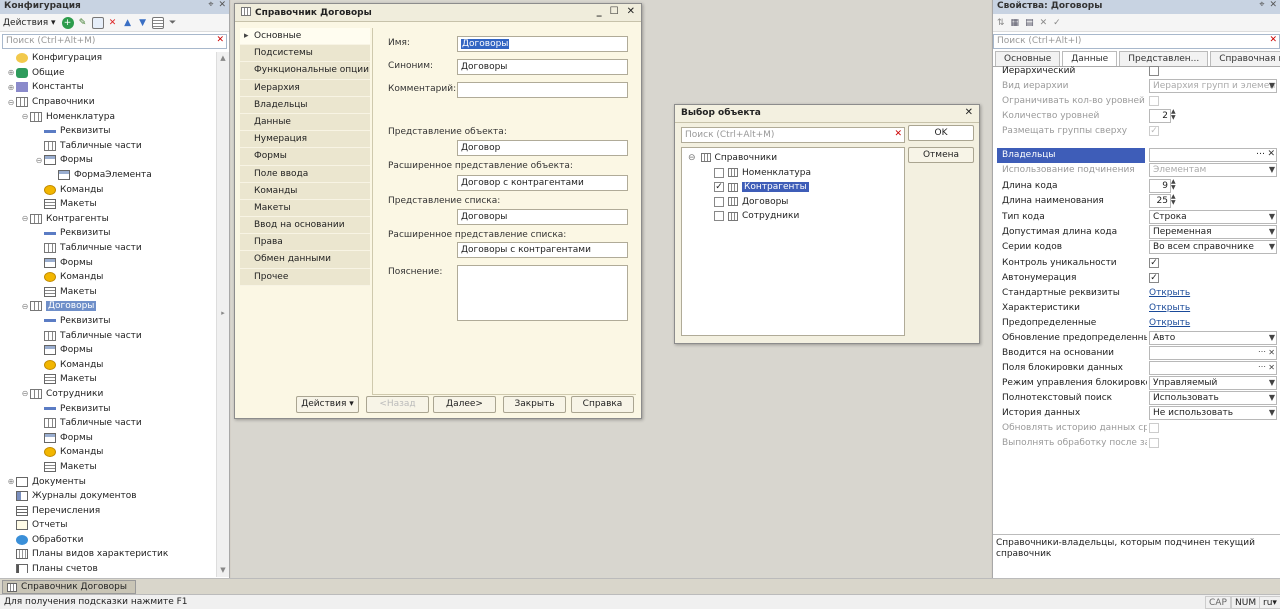  What do you see at coordinates (1057, 23) in the screenshot?
I see `apply-icon: ✓` at bounding box center [1057, 23].